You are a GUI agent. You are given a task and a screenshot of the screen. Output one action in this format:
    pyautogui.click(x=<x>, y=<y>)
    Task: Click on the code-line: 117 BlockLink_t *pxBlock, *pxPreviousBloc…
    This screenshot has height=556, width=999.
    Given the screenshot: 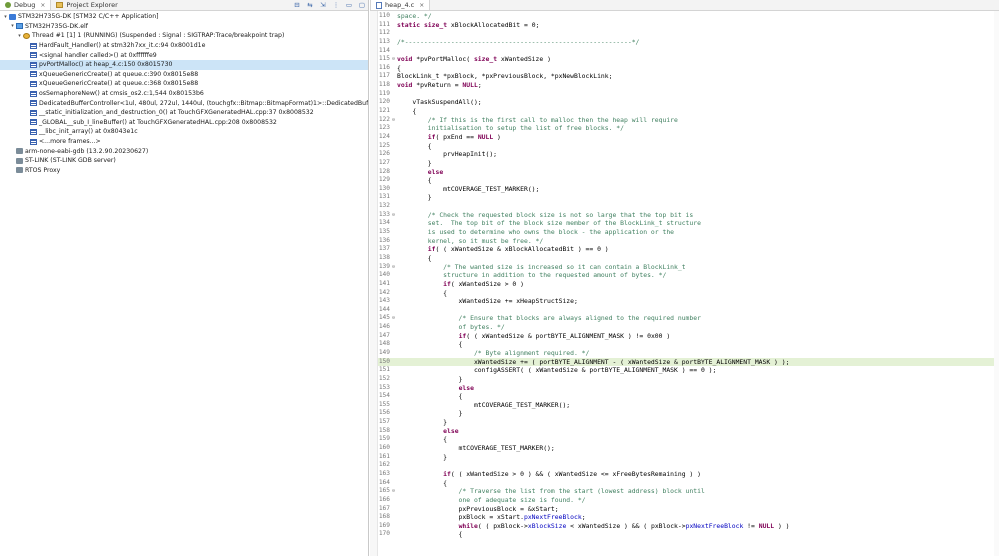 What is the action you would take?
    pyautogui.click(x=688, y=76)
    